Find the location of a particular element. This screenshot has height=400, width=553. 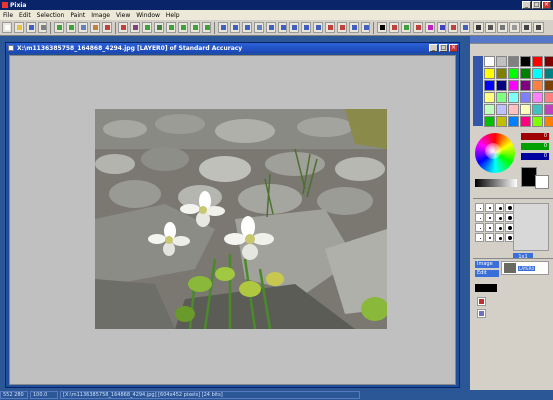

pen-tool-button is located at coordinates (123, 27).